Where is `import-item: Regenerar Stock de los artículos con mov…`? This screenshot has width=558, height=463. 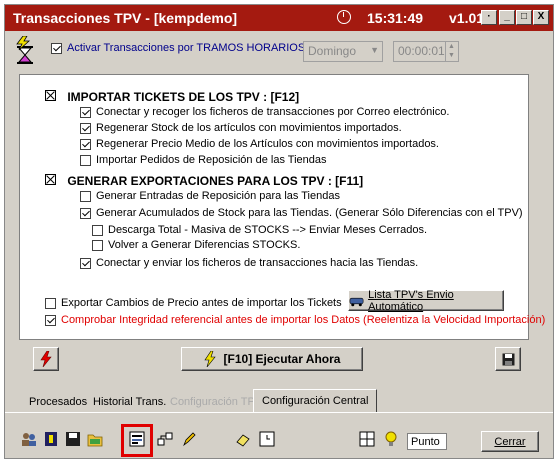
import-item: Regenerar Stock de los artículos con mov… is located at coordinates (241, 128).